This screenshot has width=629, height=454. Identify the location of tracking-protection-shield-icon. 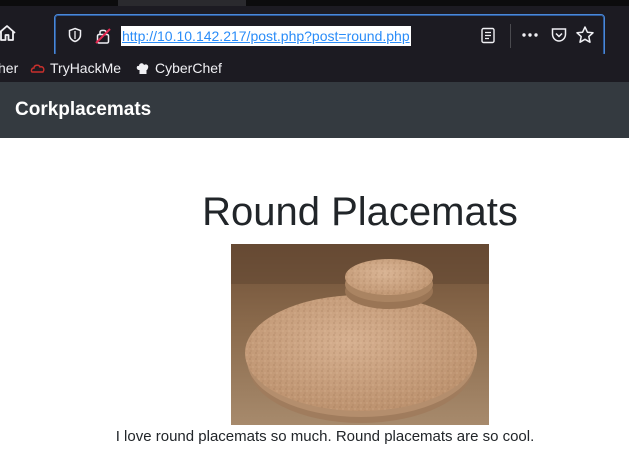
(75, 35).